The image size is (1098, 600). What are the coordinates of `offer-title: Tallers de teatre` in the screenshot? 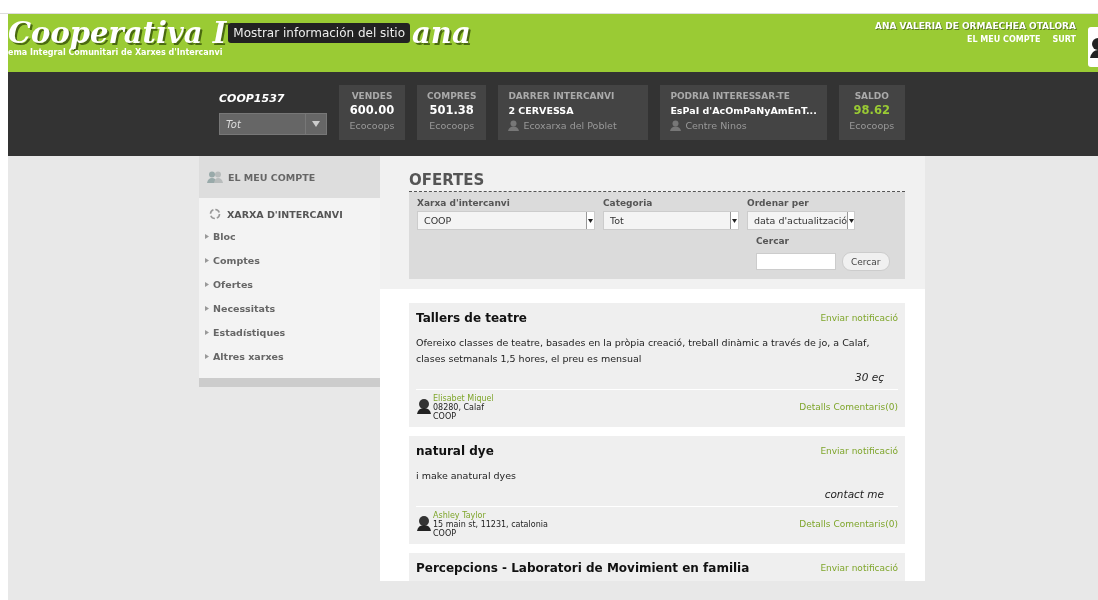 It's located at (471, 318).